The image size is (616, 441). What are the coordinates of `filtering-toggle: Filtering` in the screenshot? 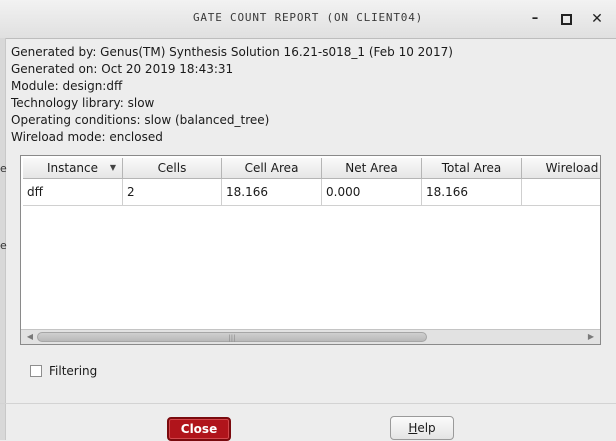 It's located at (63, 371).